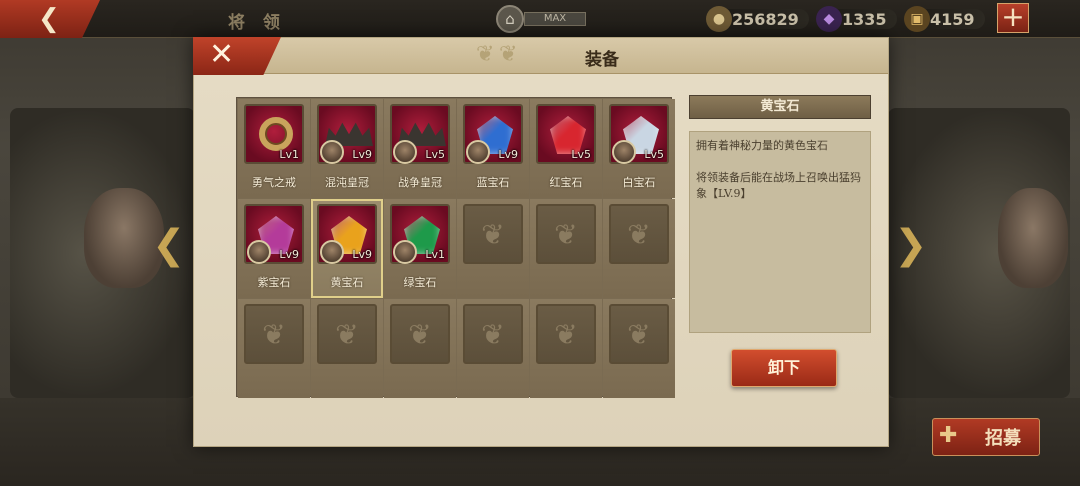 The width and height of the screenshot is (1080, 486). What do you see at coordinates (762, 145) in the screenshot?
I see `detail-desc-line1: 拥有着神秘力量的黄色宝石` at bounding box center [762, 145].